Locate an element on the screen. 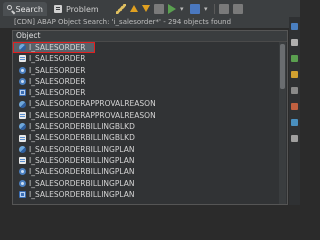 The image size is (320, 240). edit-icon is located at coordinates (121, 8).